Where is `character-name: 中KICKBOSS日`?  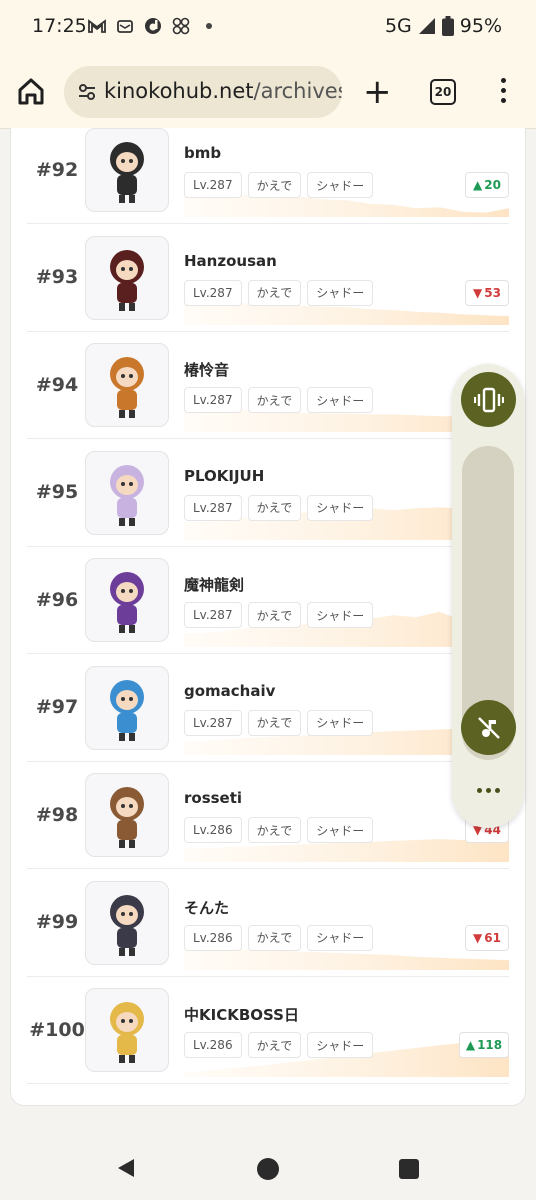 character-name: 中KICKBOSS日 is located at coordinates (241, 1015).